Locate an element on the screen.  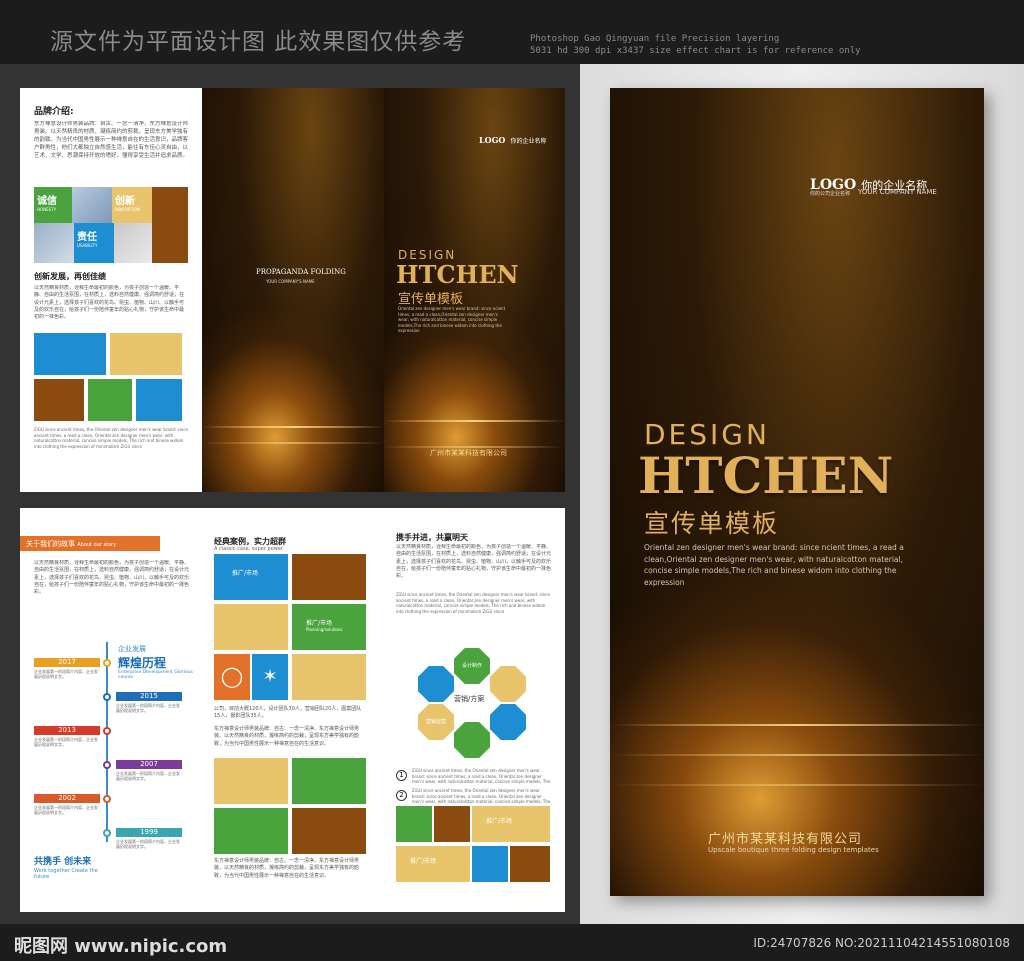
tile-innovation: 创新 INNOVATION is located at coordinates (132, 205).